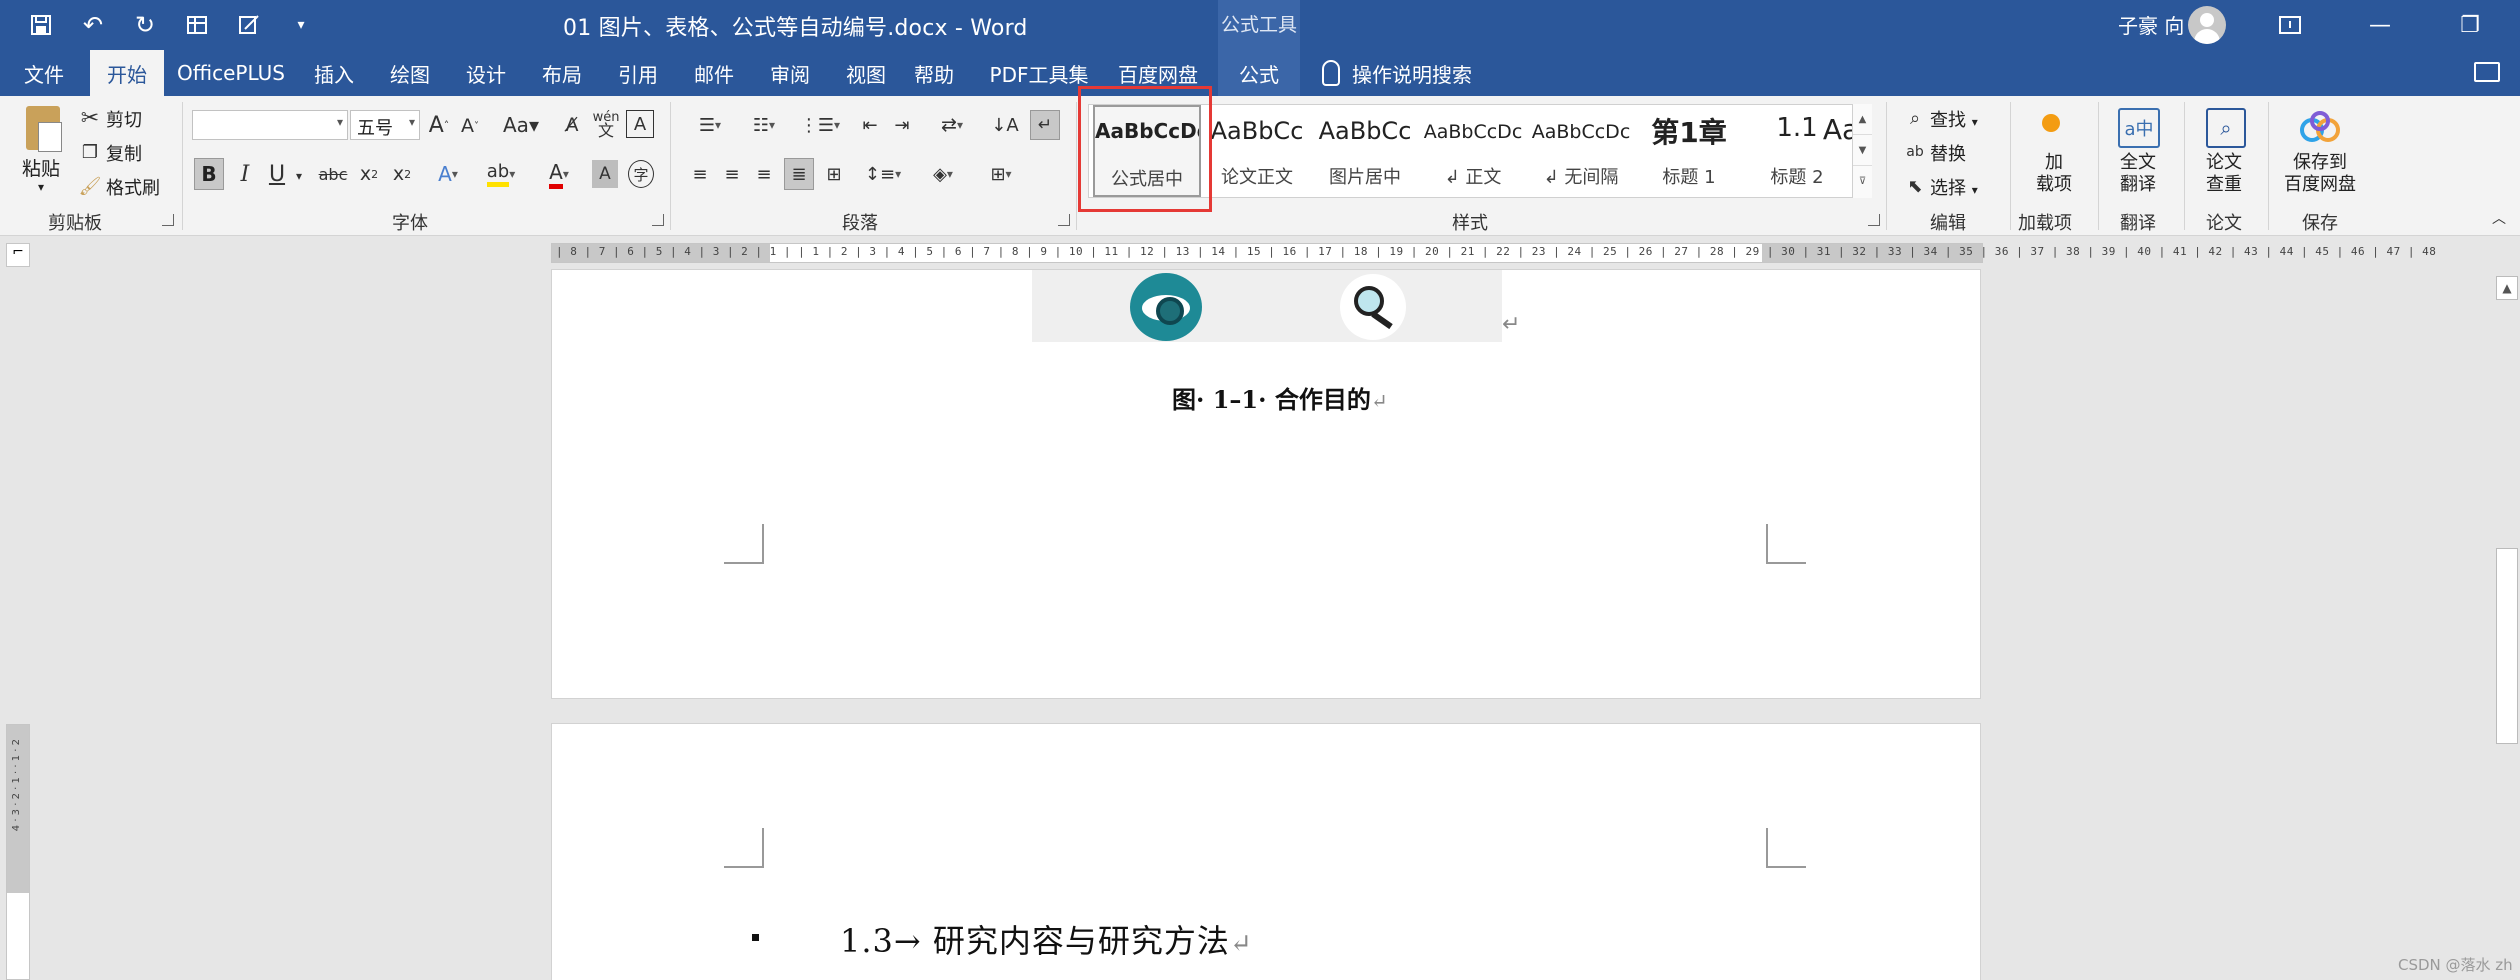 This screenshot has height=980, width=2520. What do you see at coordinates (700, 174) in the screenshot?
I see `align-left-icon: ≡` at bounding box center [700, 174].